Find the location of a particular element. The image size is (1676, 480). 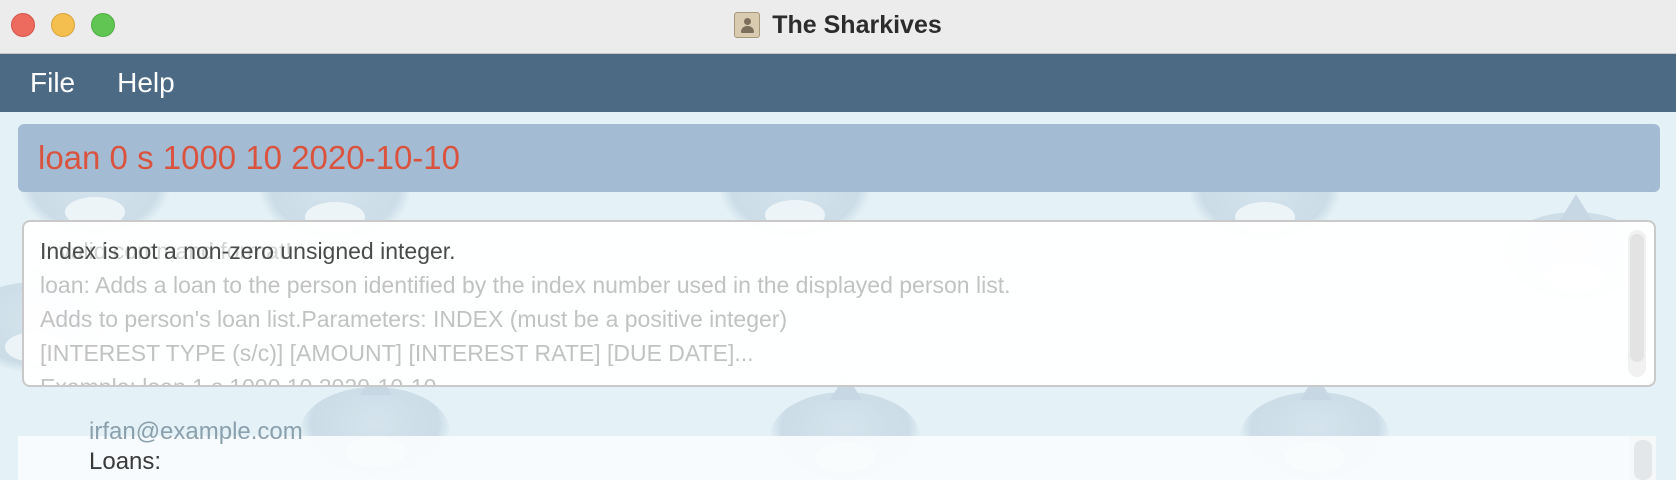

person-list-scroll-thumb is located at coordinates (1643, 460).